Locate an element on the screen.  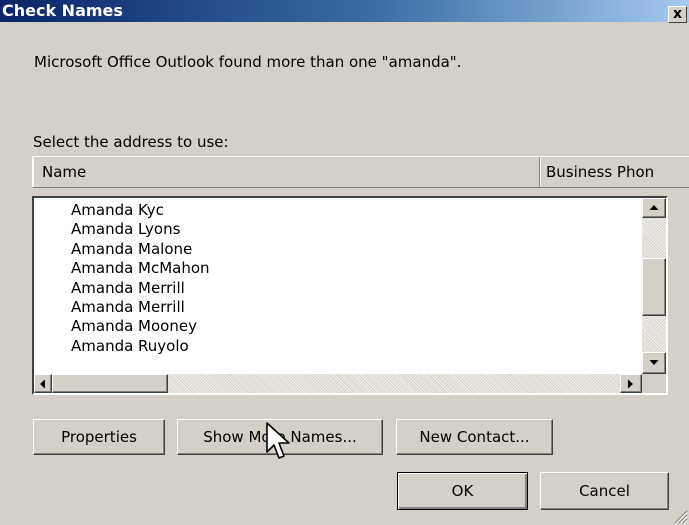
arrow-up-icon is located at coordinates (654, 207).